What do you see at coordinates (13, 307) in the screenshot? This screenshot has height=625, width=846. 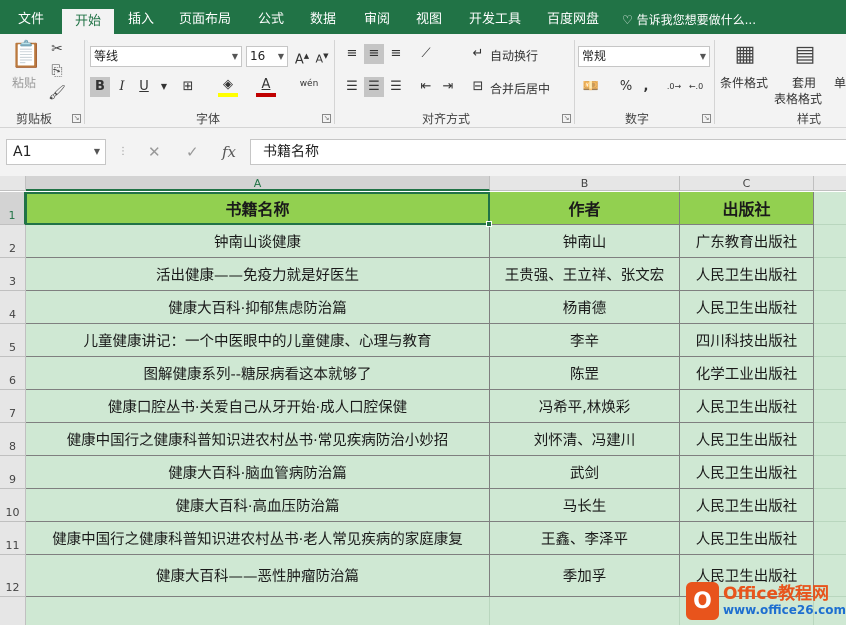 I see `row-header-4: 4` at bounding box center [13, 307].